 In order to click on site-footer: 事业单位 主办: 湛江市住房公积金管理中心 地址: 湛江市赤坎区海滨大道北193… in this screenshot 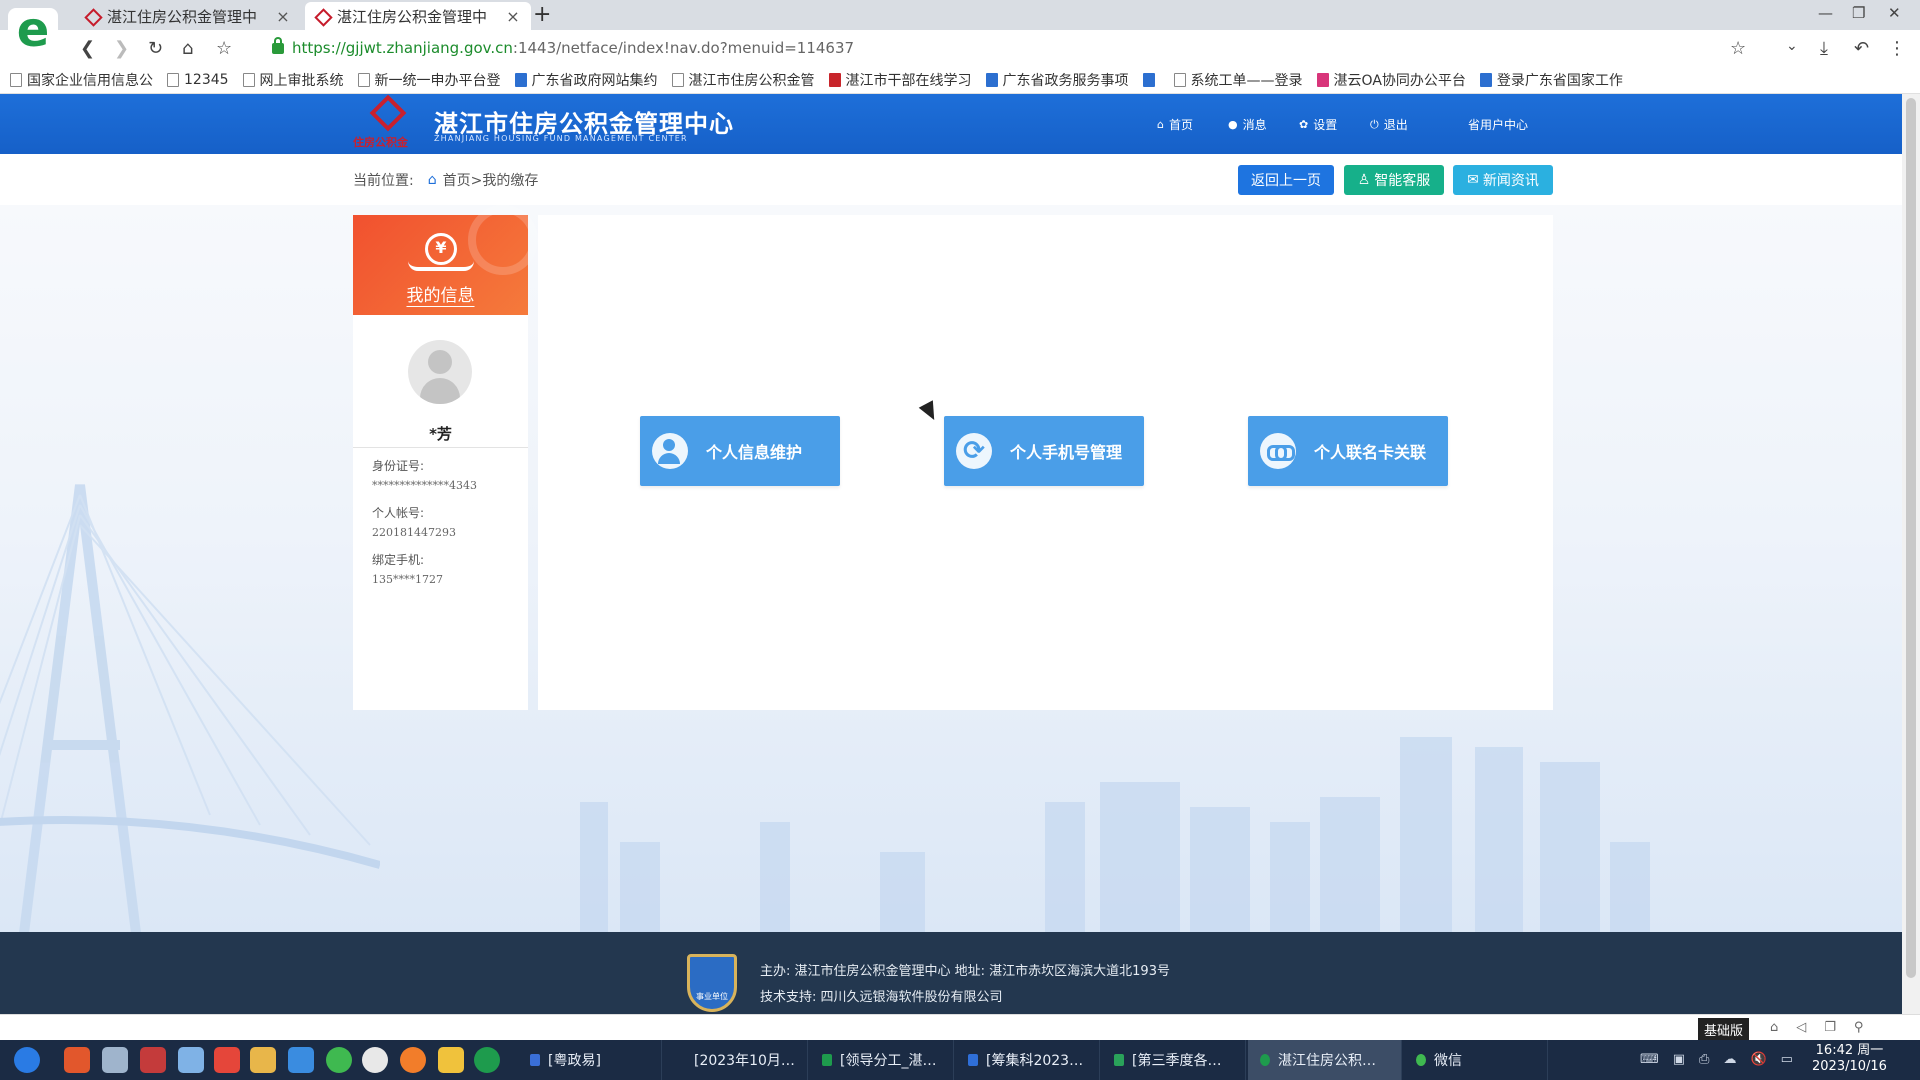, I will do `click(951, 973)`.